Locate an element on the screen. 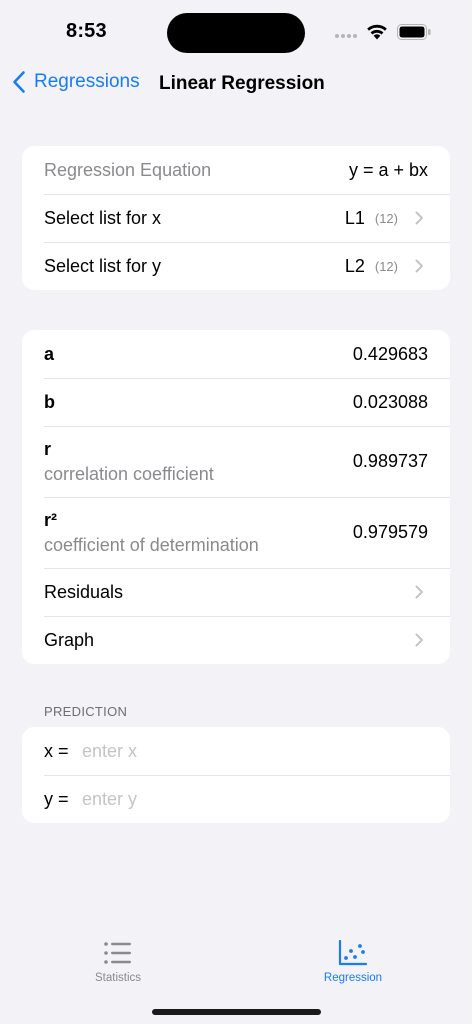 Image resolution: width=472 pixels, height=1024 pixels. status-time: 8:53 is located at coordinates (86, 31).